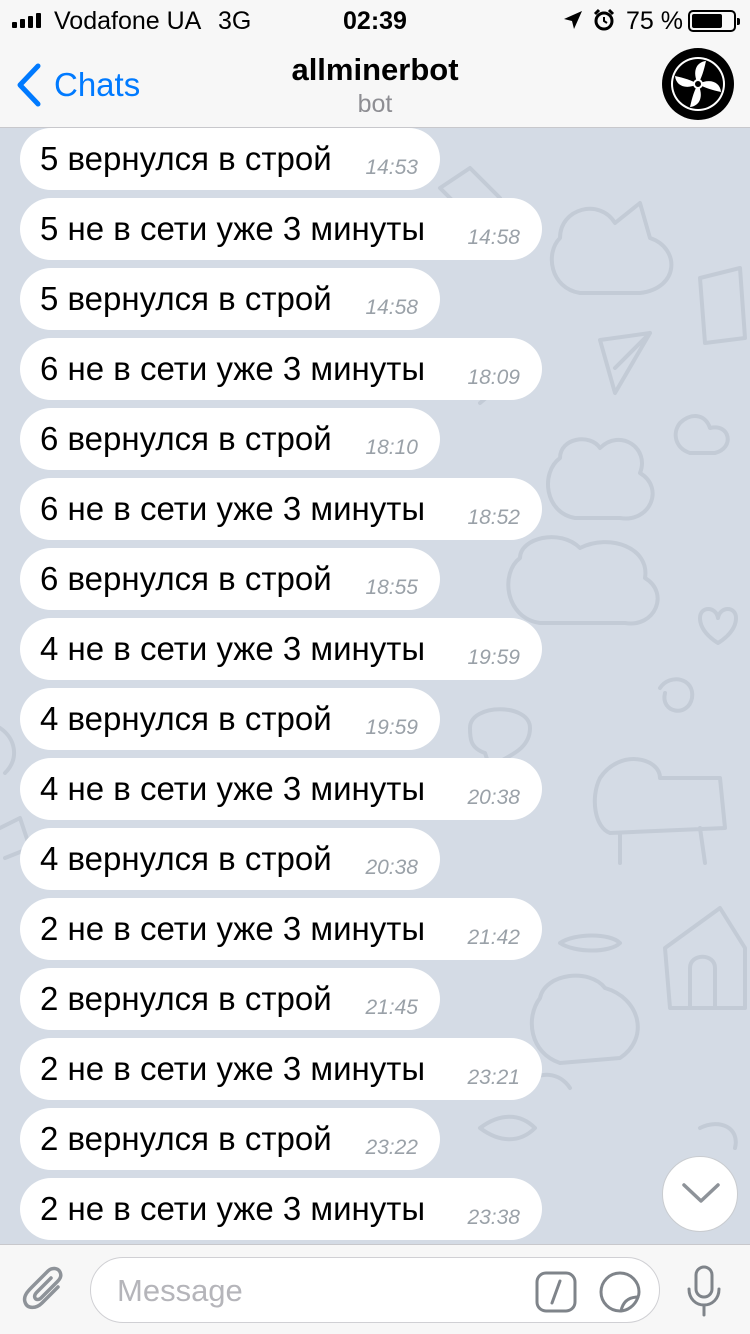  I want to click on battery-icon, so click(714, 21).